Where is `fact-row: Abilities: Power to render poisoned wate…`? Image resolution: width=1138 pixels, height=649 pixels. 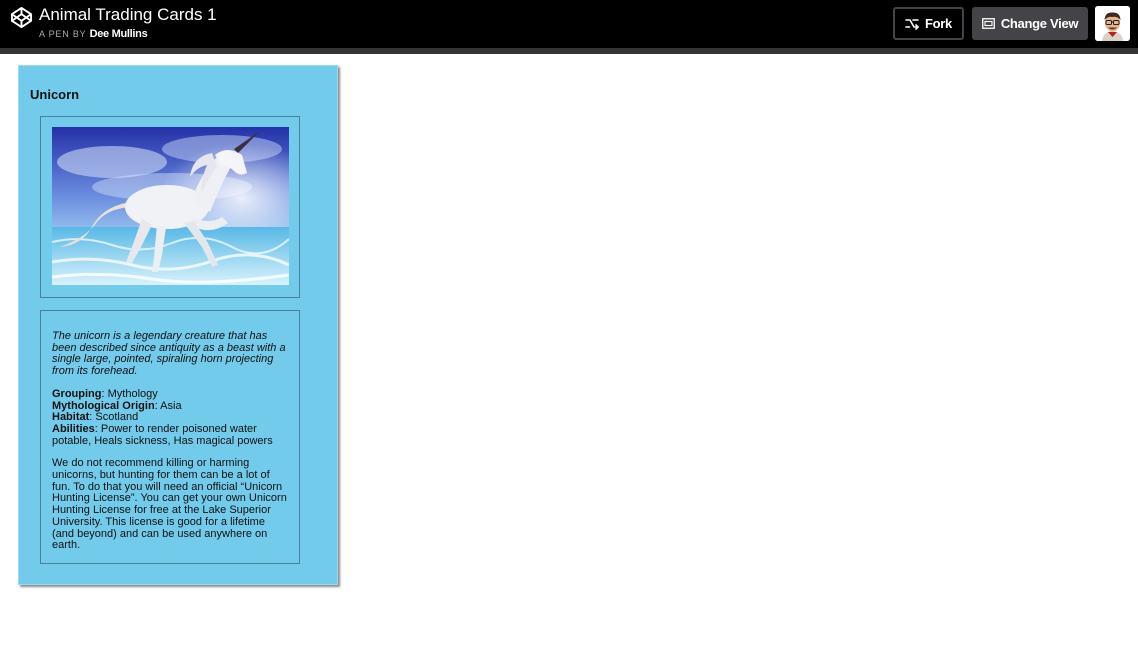
fact-row: Abilities: Power to render poisoned wate… is located at coordinates (170, 434).